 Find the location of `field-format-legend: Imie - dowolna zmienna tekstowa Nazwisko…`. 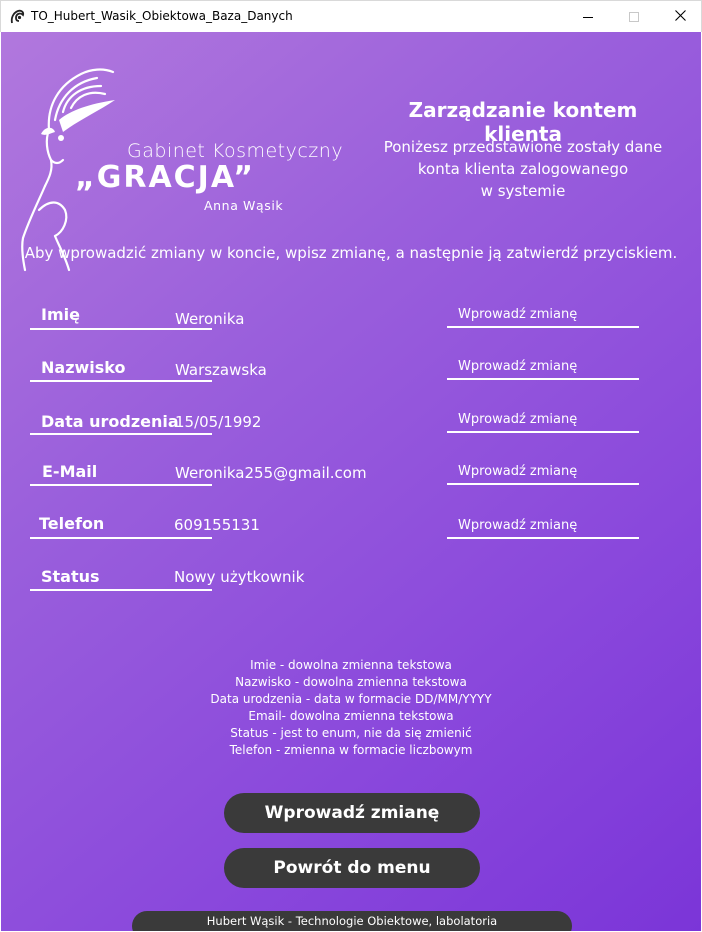

field-format-legend: Imie - dowolna zmienna tekstowa Nazwisko… is located at coordinates (351, 708).